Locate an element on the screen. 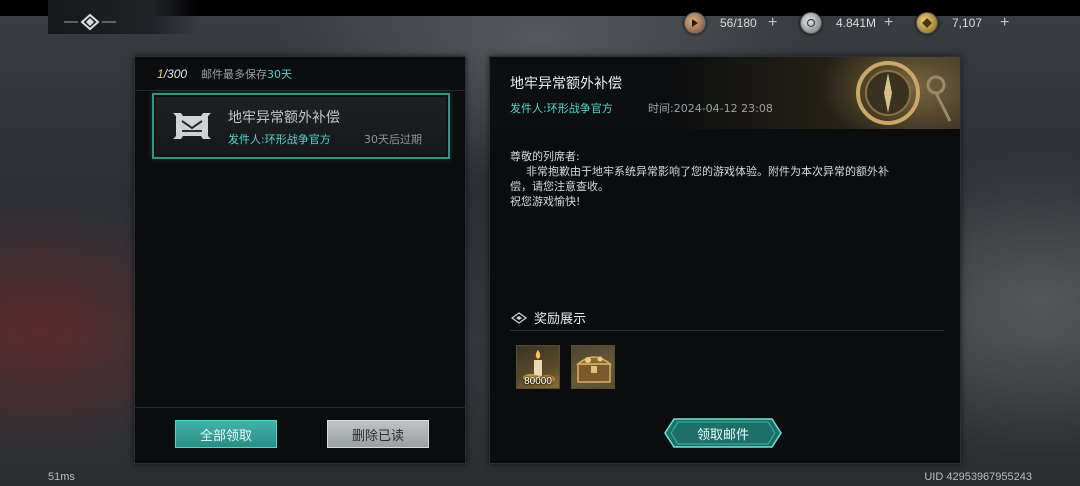  stamina-resource: 56/180 + is located at coordinates (730, 23).